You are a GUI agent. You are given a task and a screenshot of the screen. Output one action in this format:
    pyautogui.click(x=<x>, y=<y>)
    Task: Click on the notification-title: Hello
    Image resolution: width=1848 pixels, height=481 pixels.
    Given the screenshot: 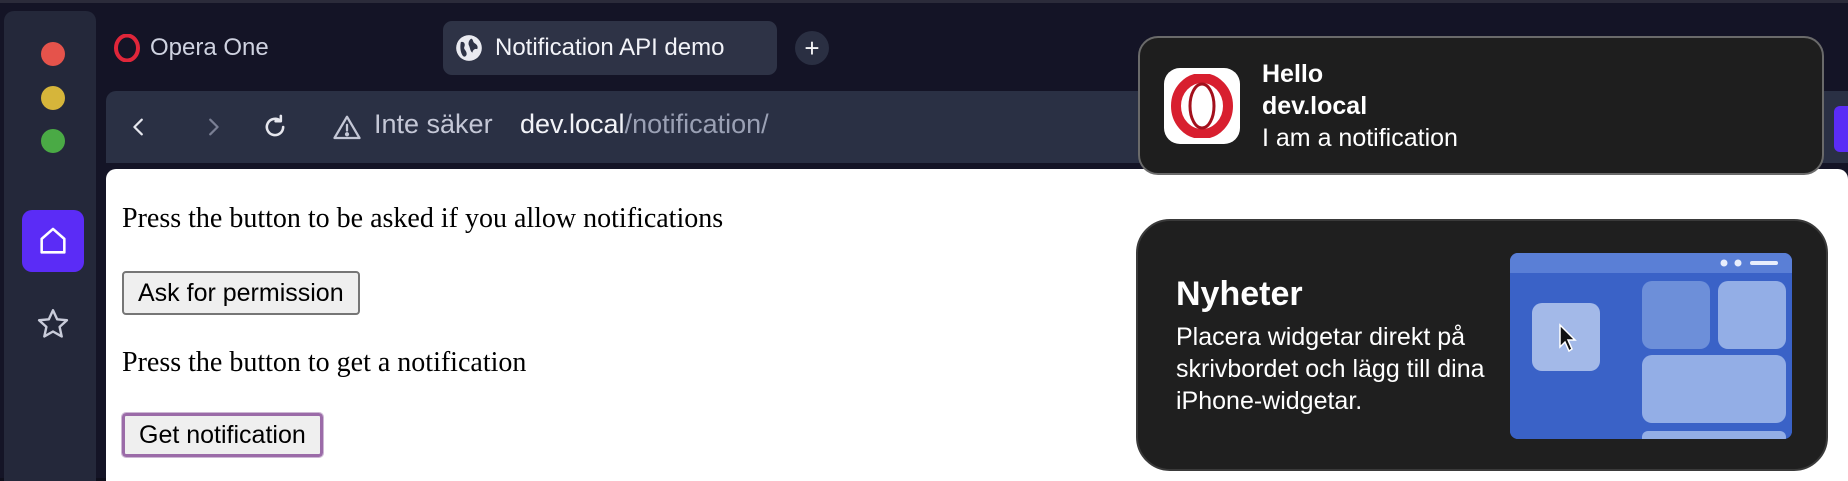 What is the action you would take?
    pyautogui.click(x=1293, y=74)
    